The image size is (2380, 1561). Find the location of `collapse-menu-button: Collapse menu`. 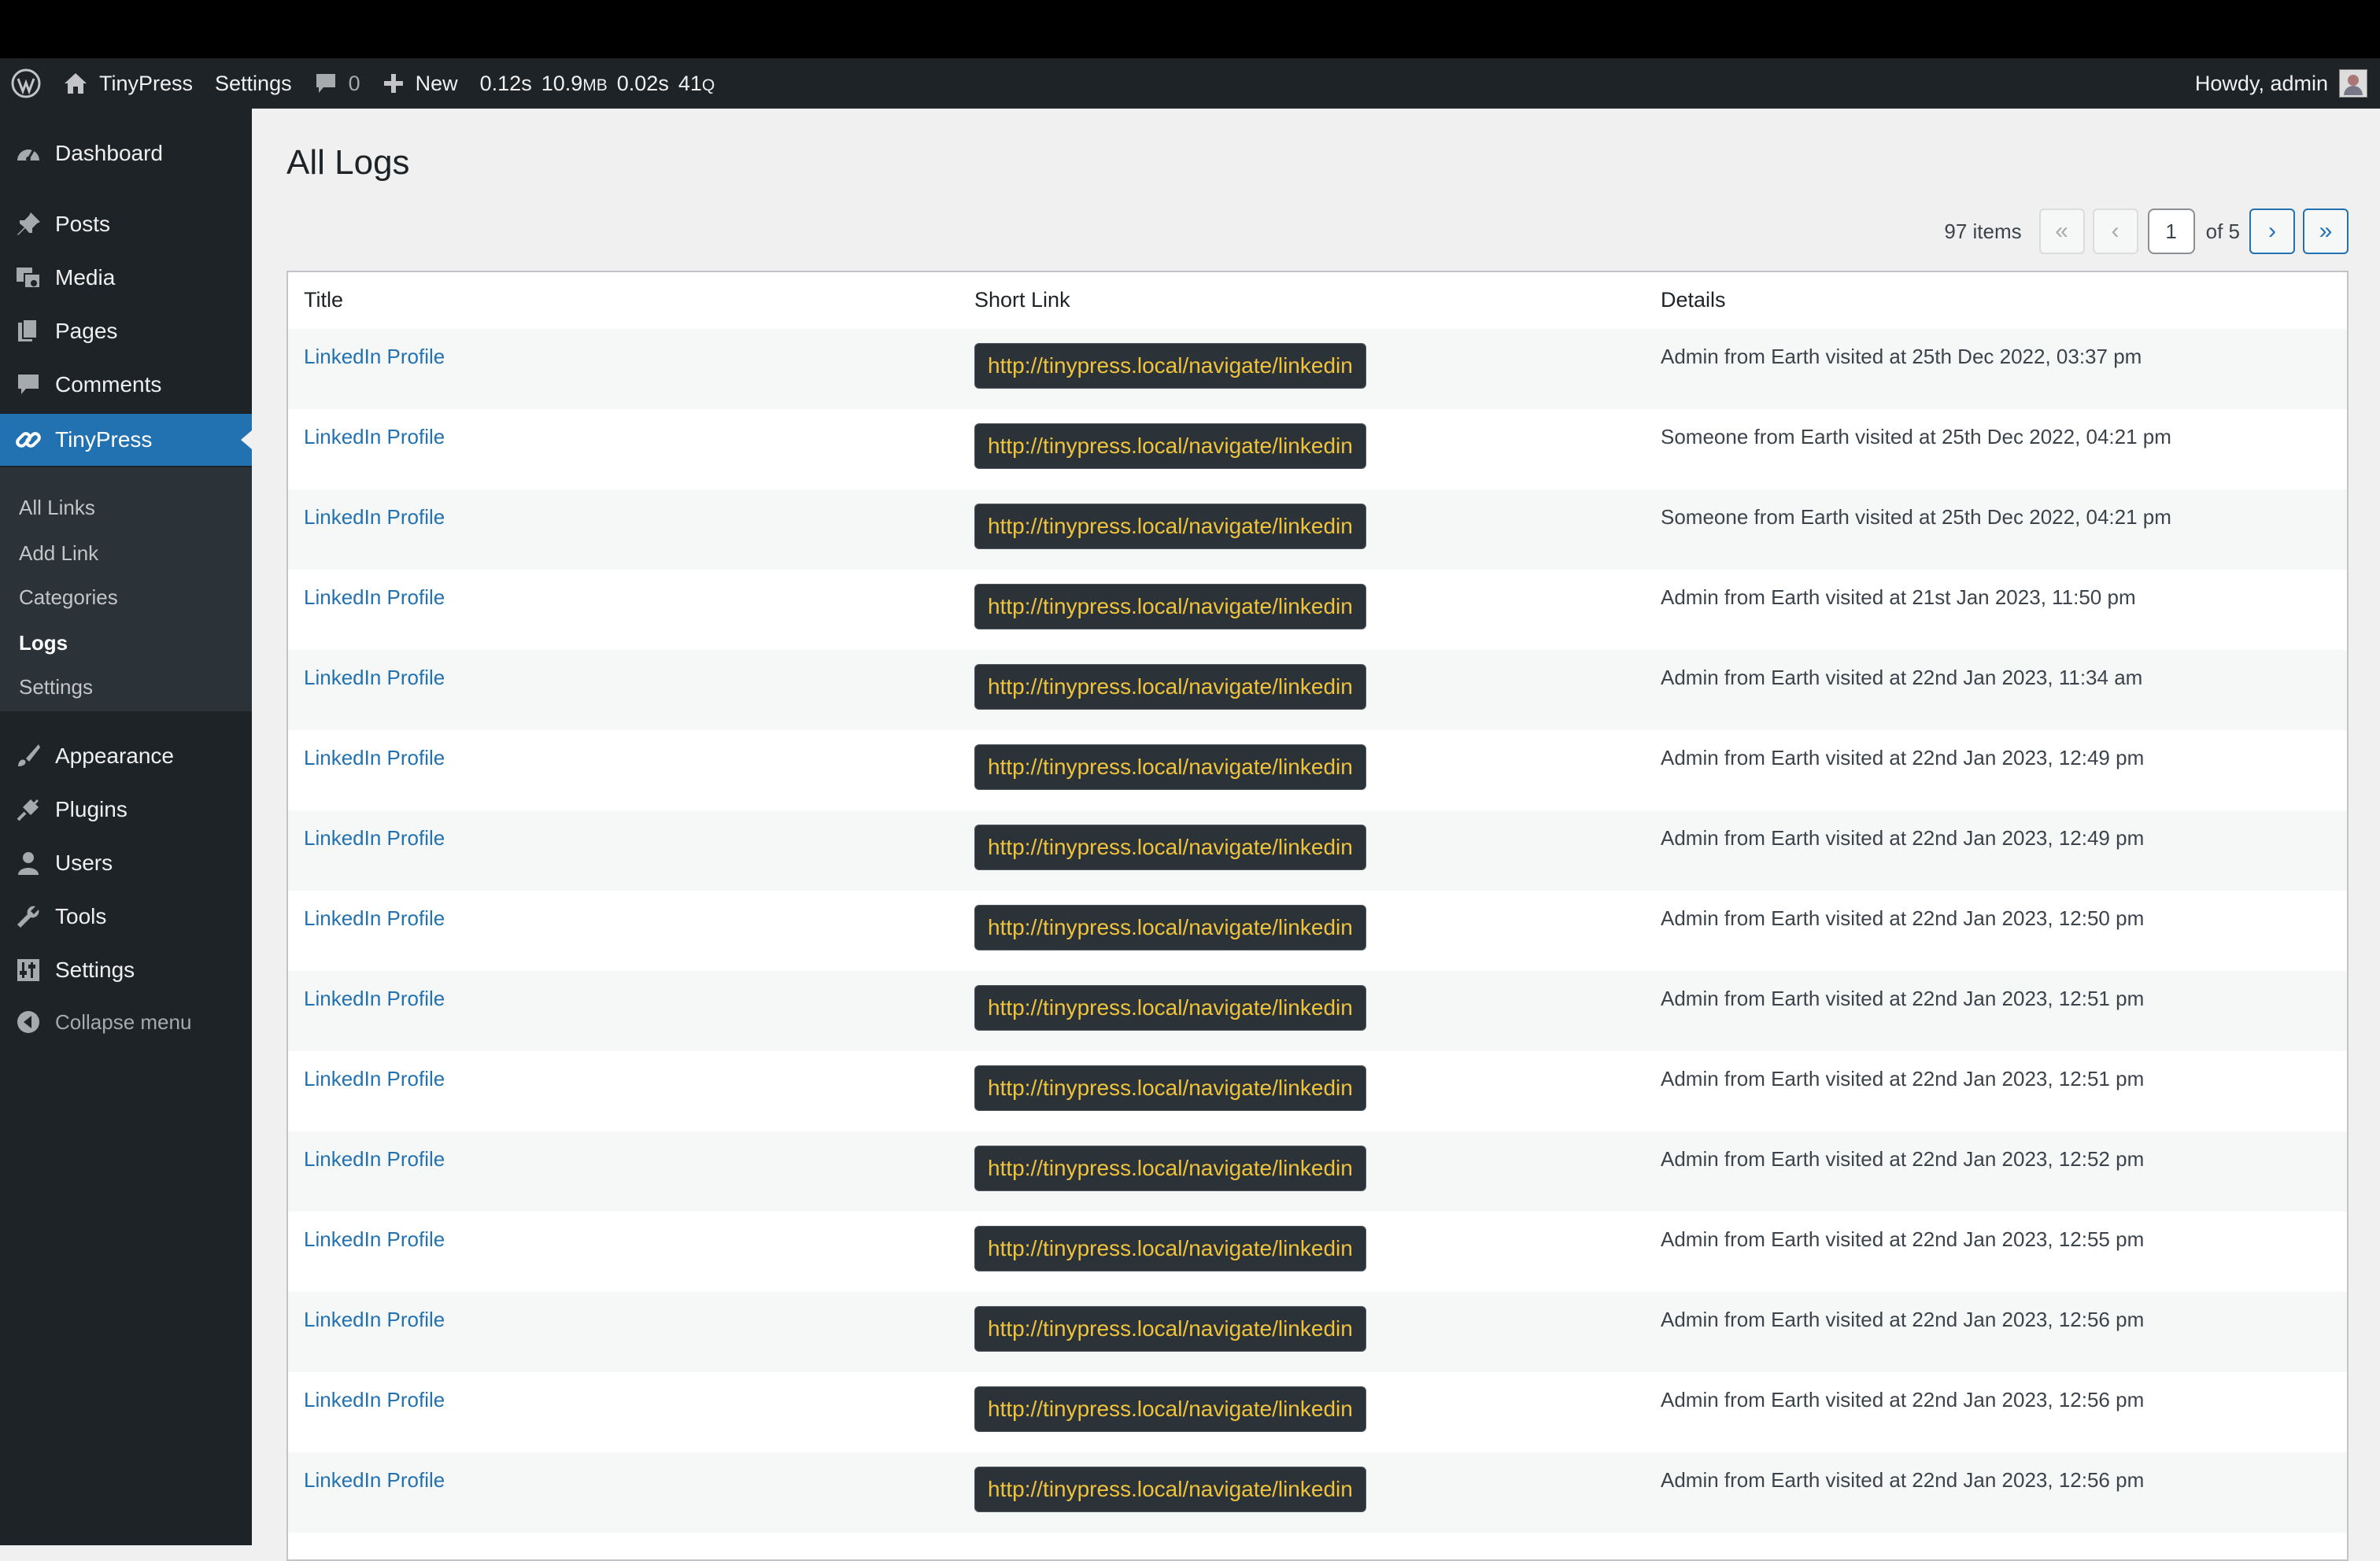

collapse-menu-button: Collapse menu is located at coordinates (126, 1022).